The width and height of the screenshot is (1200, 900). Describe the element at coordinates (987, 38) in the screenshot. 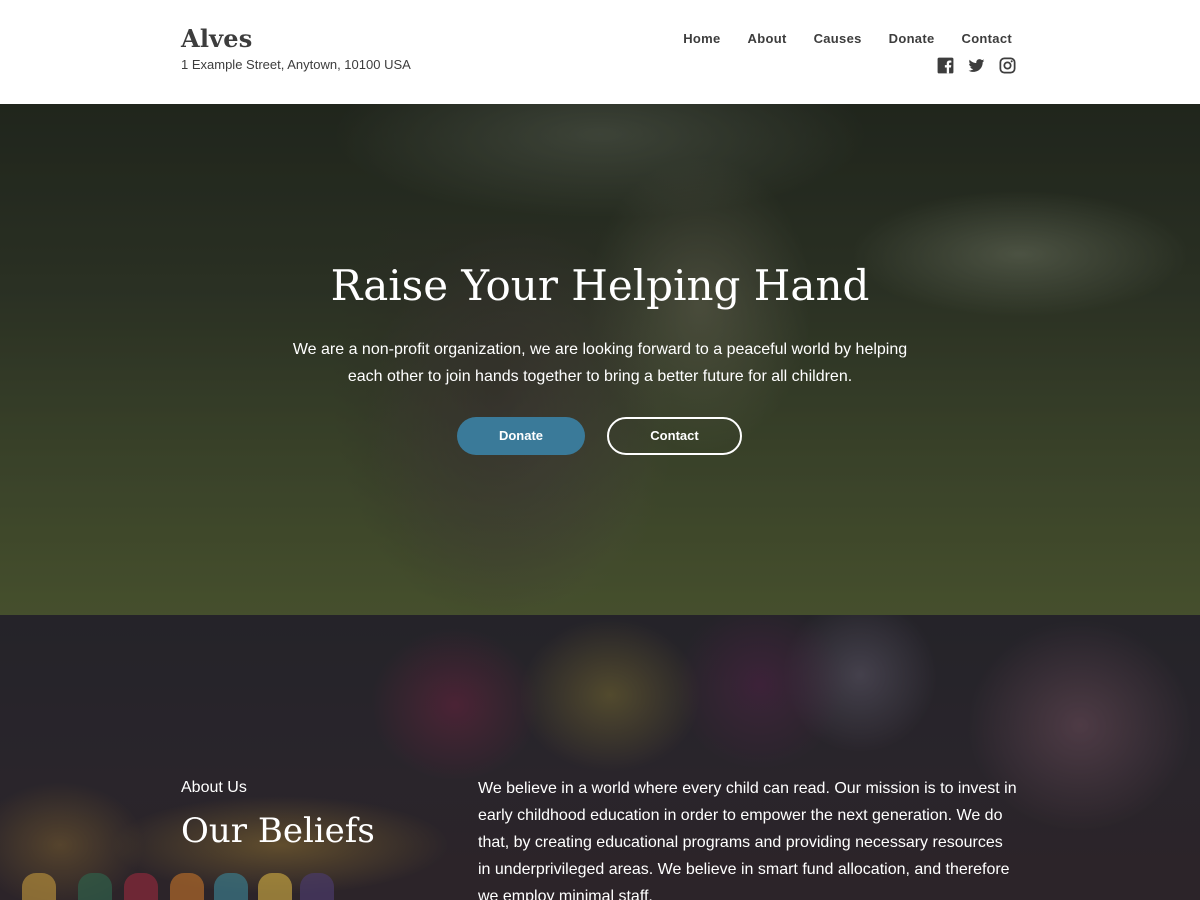

I see `nav-contact: Contact` at that location.